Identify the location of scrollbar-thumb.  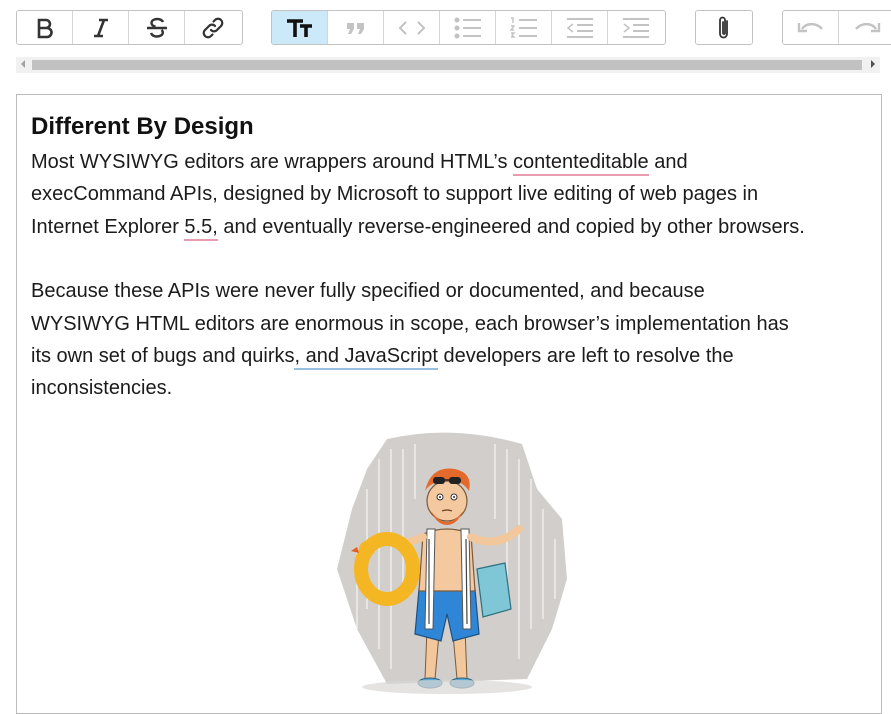
(447, 65).